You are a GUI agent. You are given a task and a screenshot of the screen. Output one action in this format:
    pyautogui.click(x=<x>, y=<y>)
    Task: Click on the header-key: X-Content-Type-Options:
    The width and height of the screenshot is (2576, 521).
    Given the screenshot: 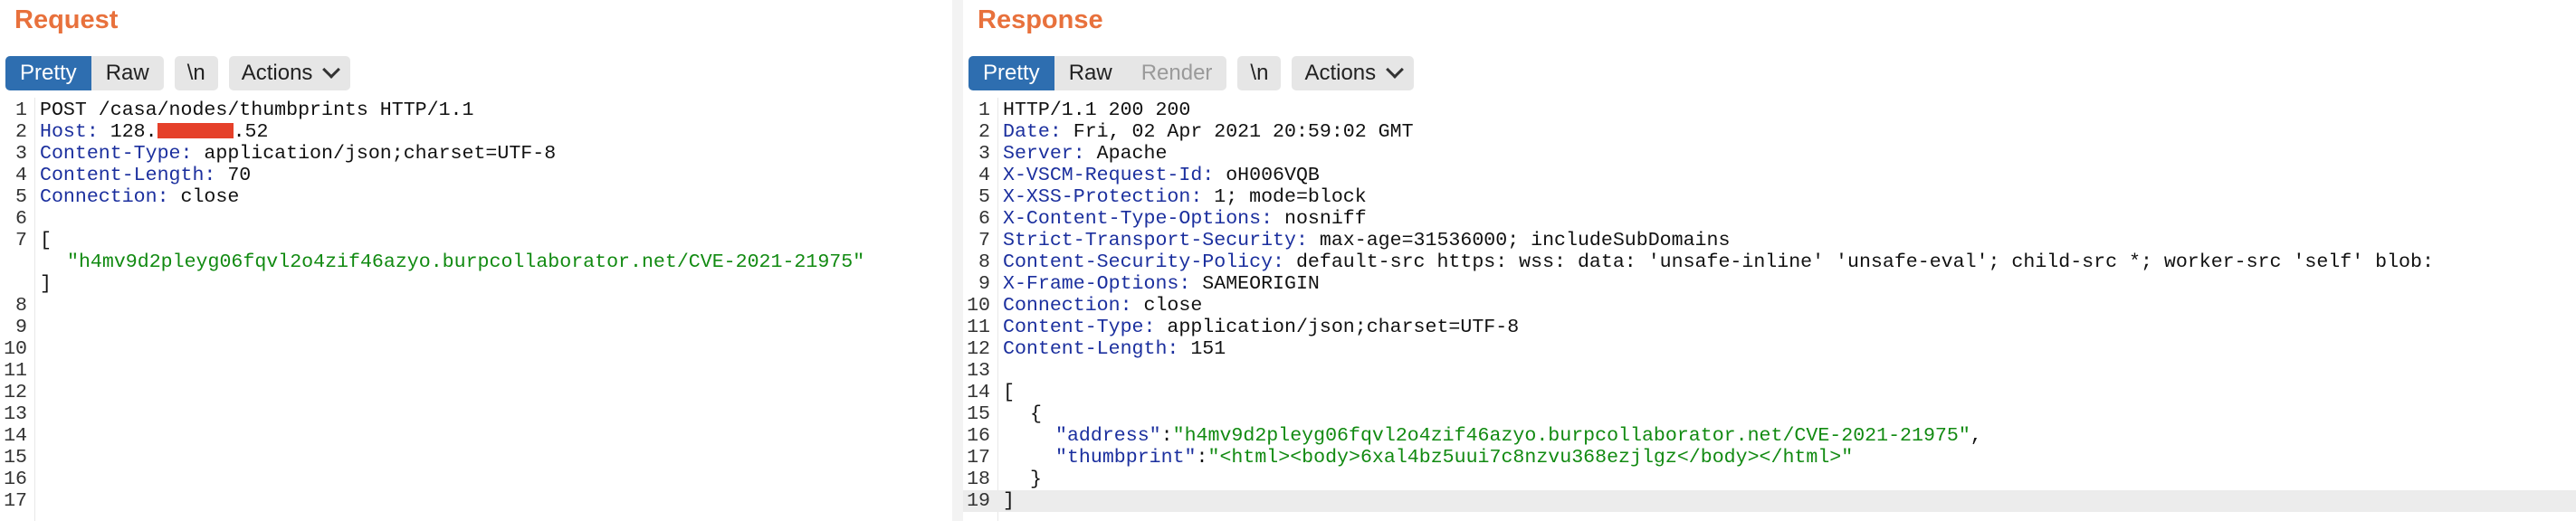 What is the action you would take?
    pyautogui.click(x=1139, y=219)
    